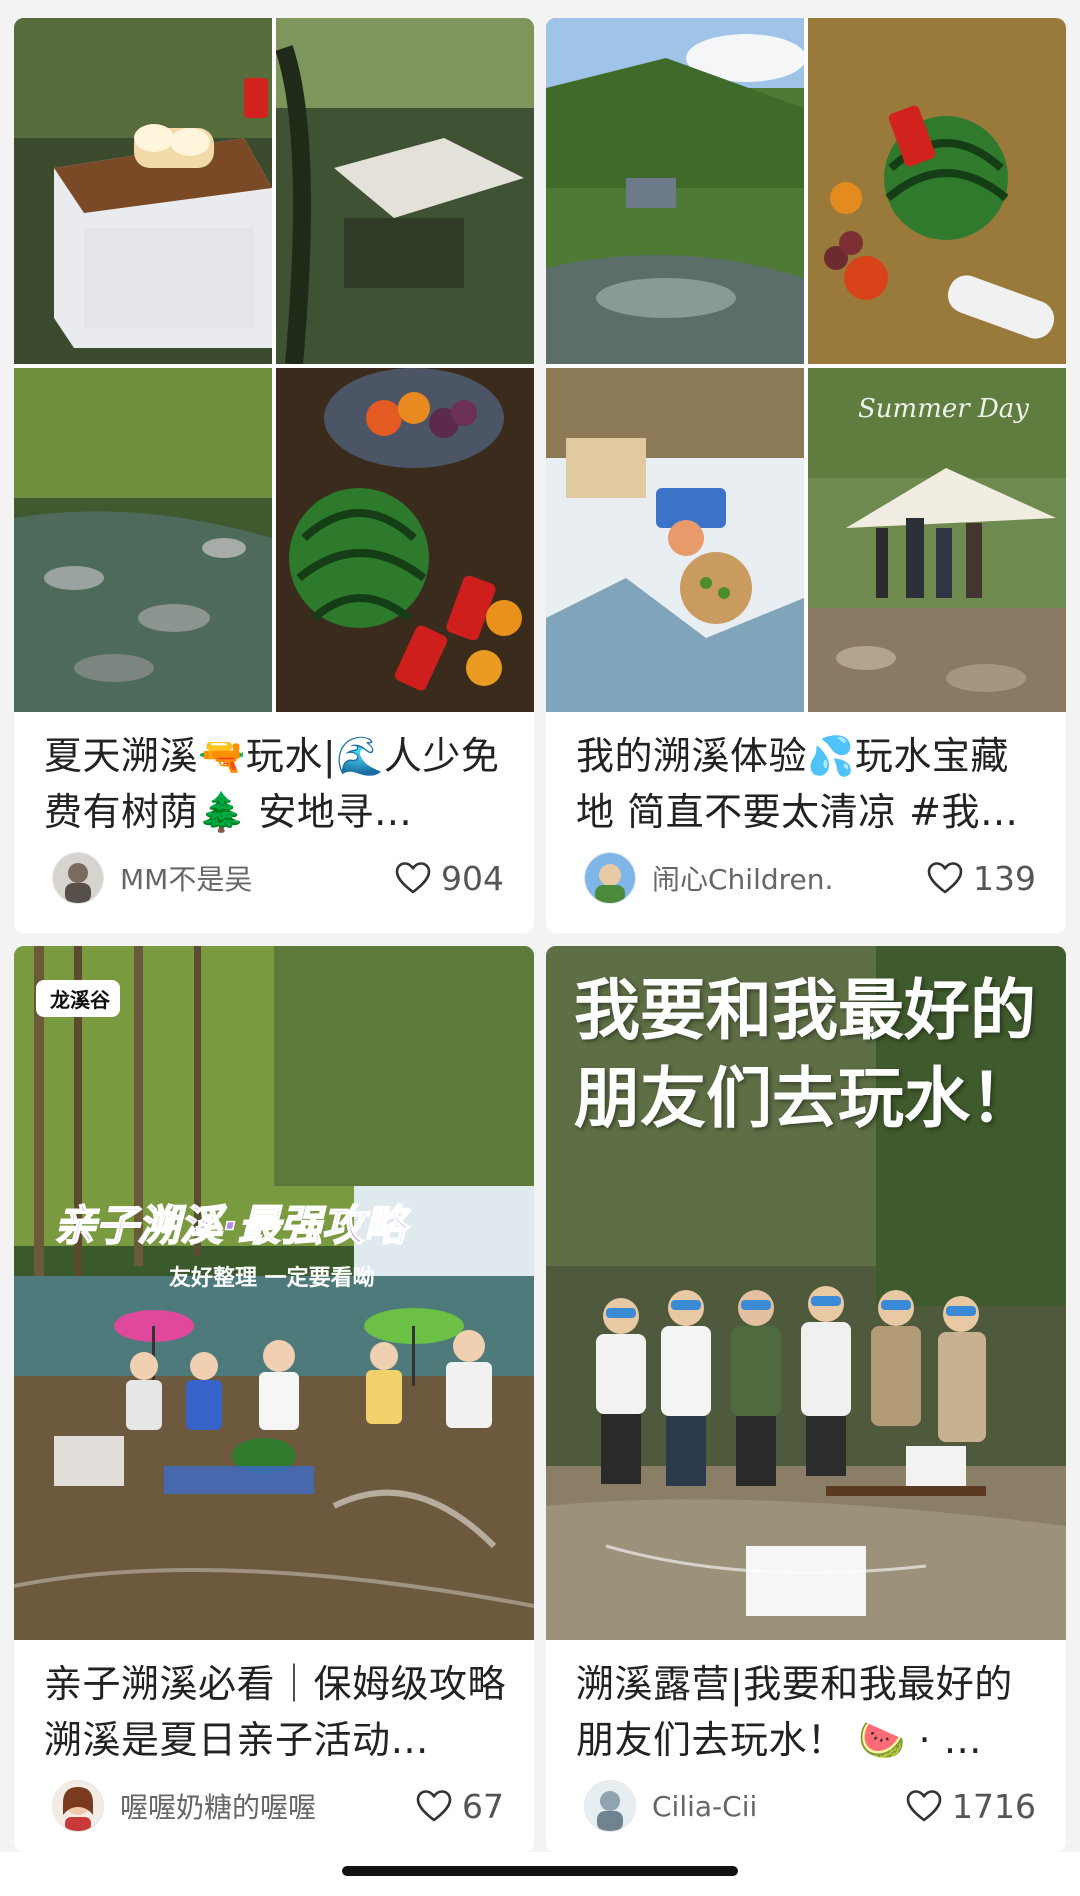 The height and width of the screenshot is (1896, 1080). Describe the element at coordinates (229, 1225) in the screenshot. I see `cover-headline: 亲子溯溪·最强攻略` at that location.